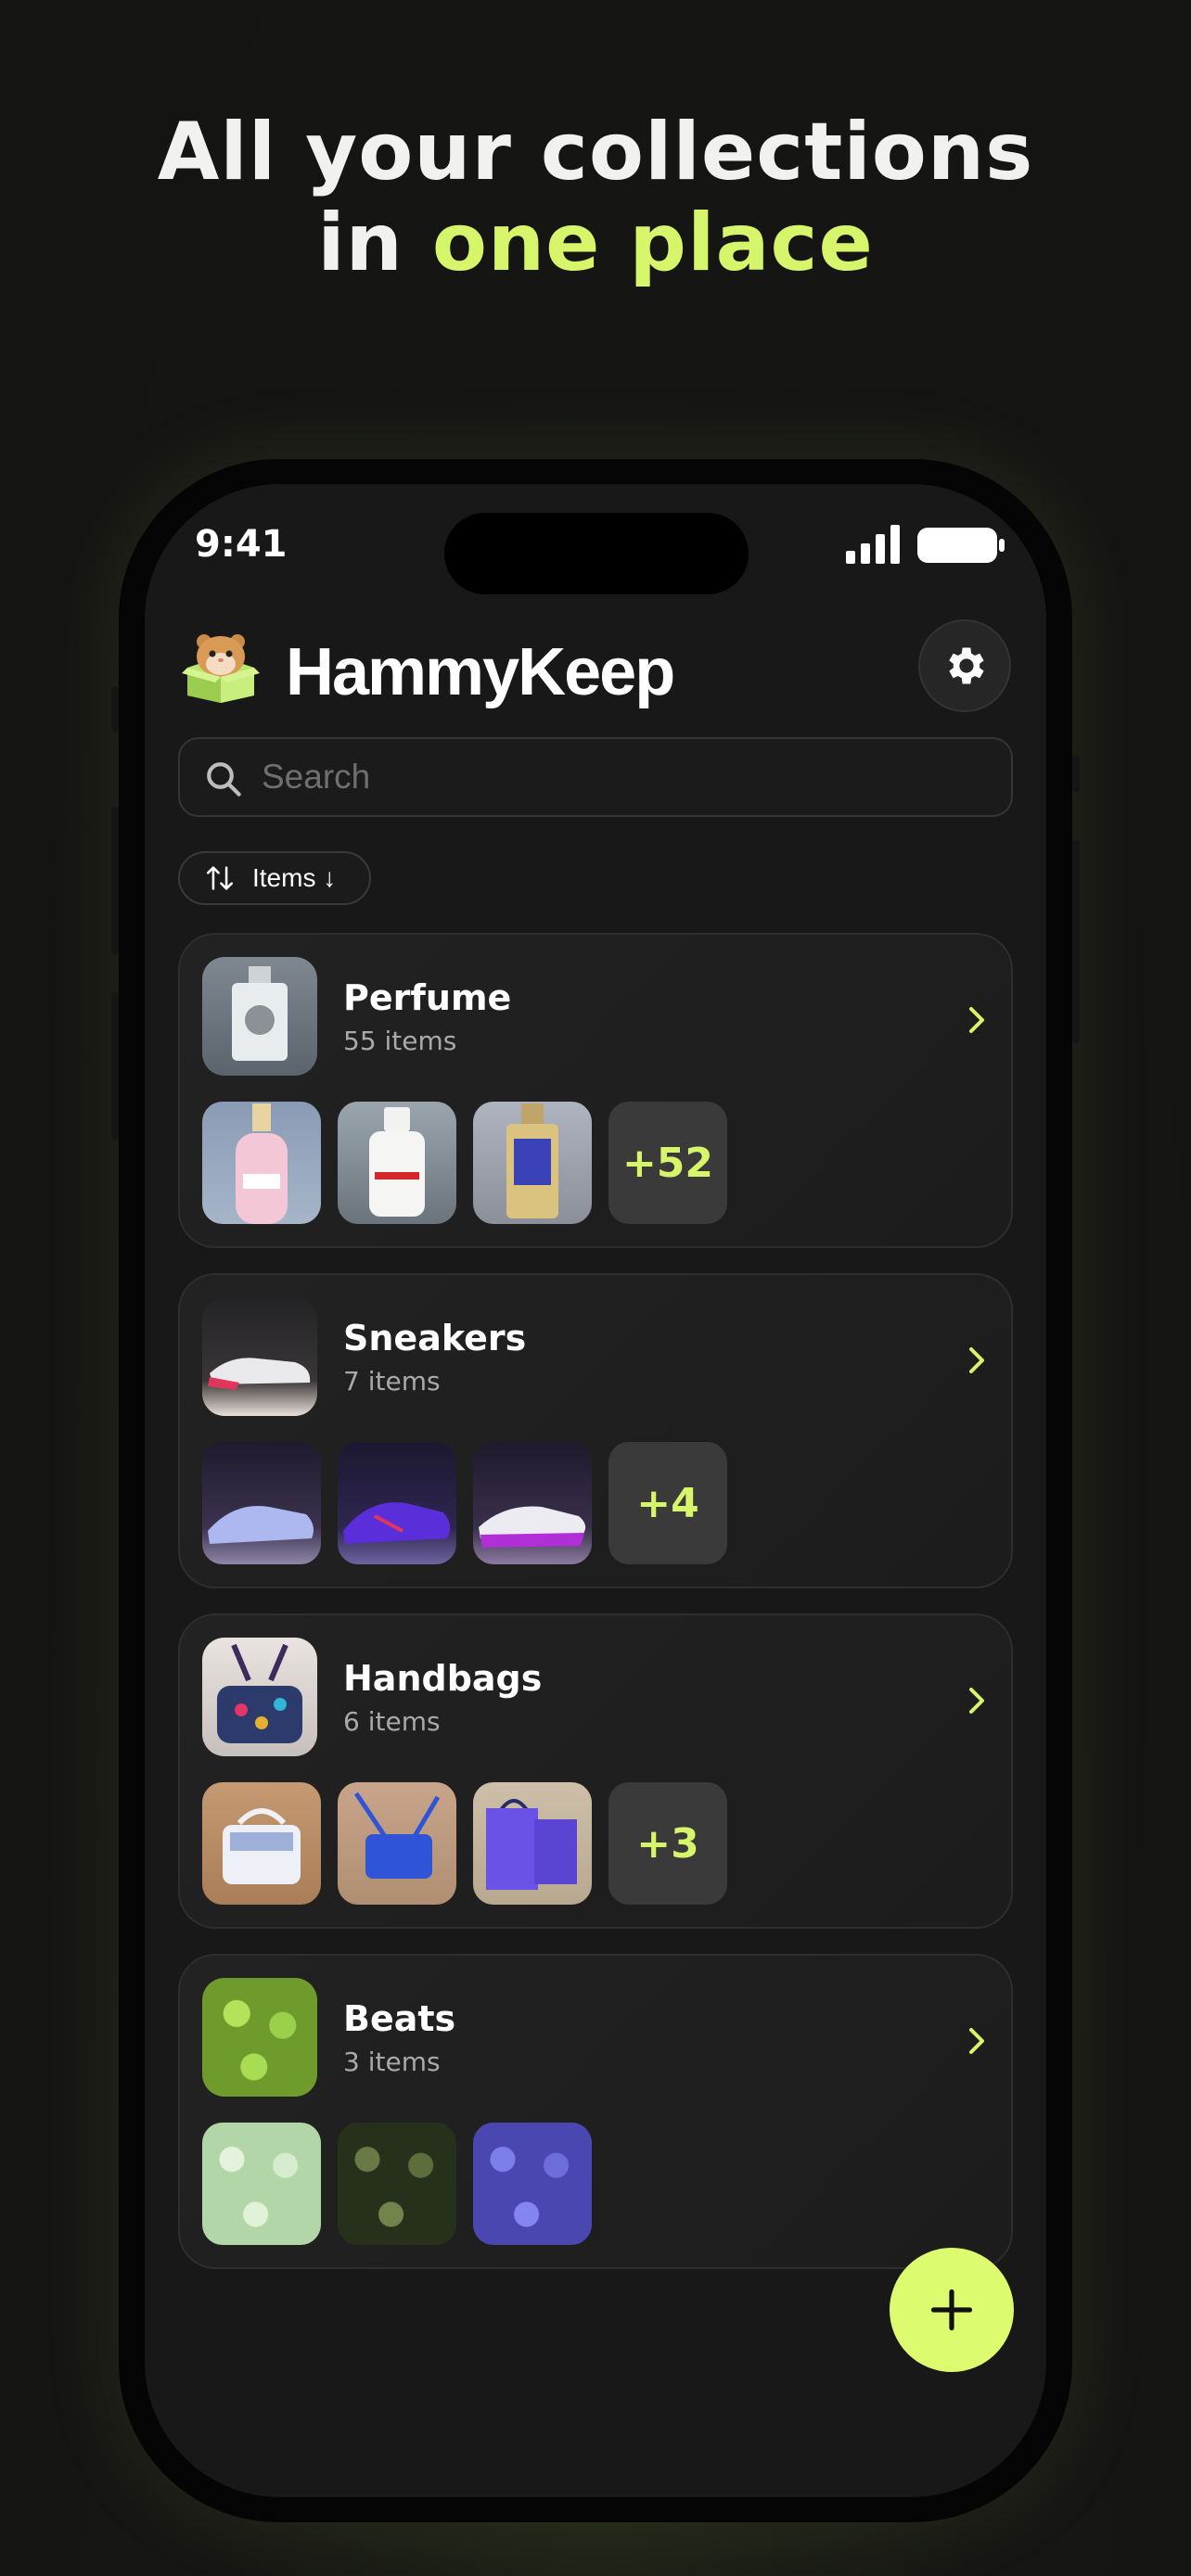 The image size is (1191, 2576). I want to click on headline-line-2: in one place, so click(595, 243).